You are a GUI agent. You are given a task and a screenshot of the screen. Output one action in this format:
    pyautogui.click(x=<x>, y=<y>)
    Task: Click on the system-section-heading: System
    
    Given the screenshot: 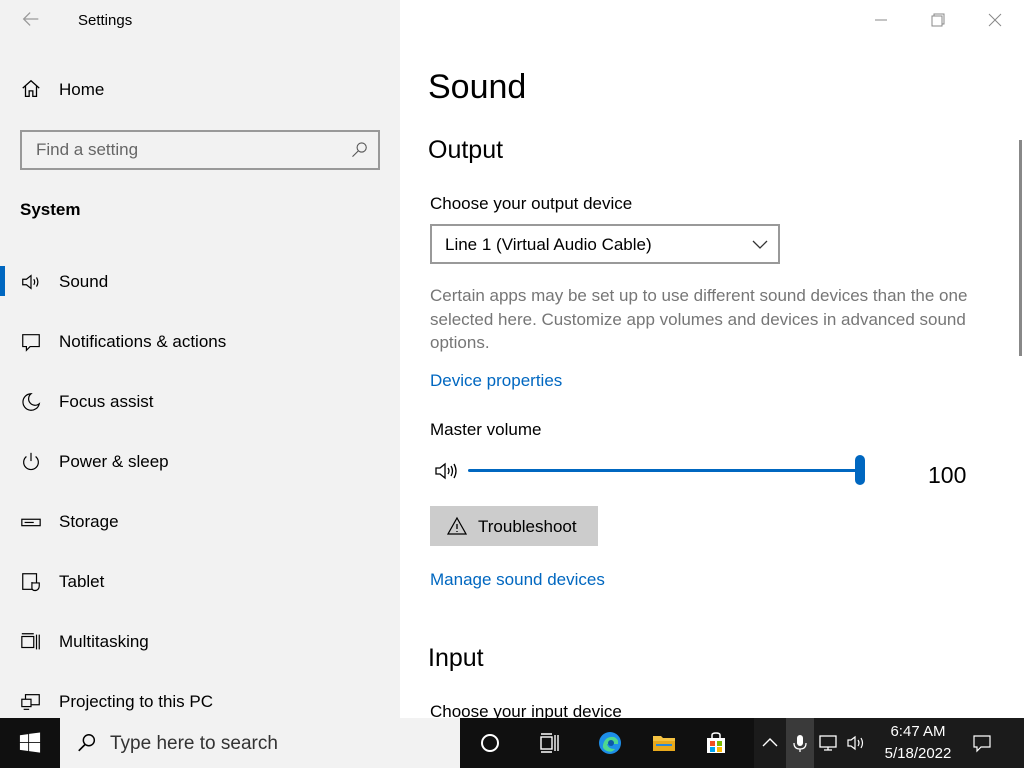 What is the action you would take?
    pyautogui.click(x=50, y=209)
    